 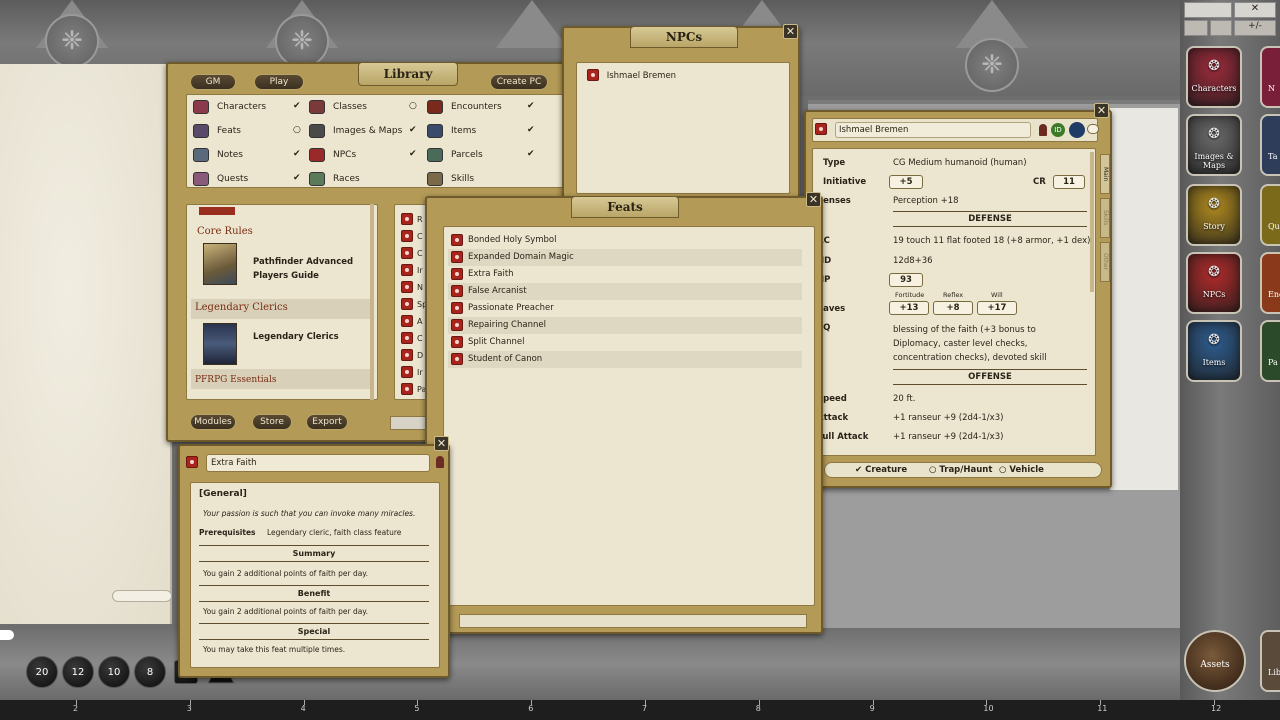 What do you see at coordinates (953, 308) in the screenshot?
I see `reflex-value: +8` at bounding box center [953, 308].